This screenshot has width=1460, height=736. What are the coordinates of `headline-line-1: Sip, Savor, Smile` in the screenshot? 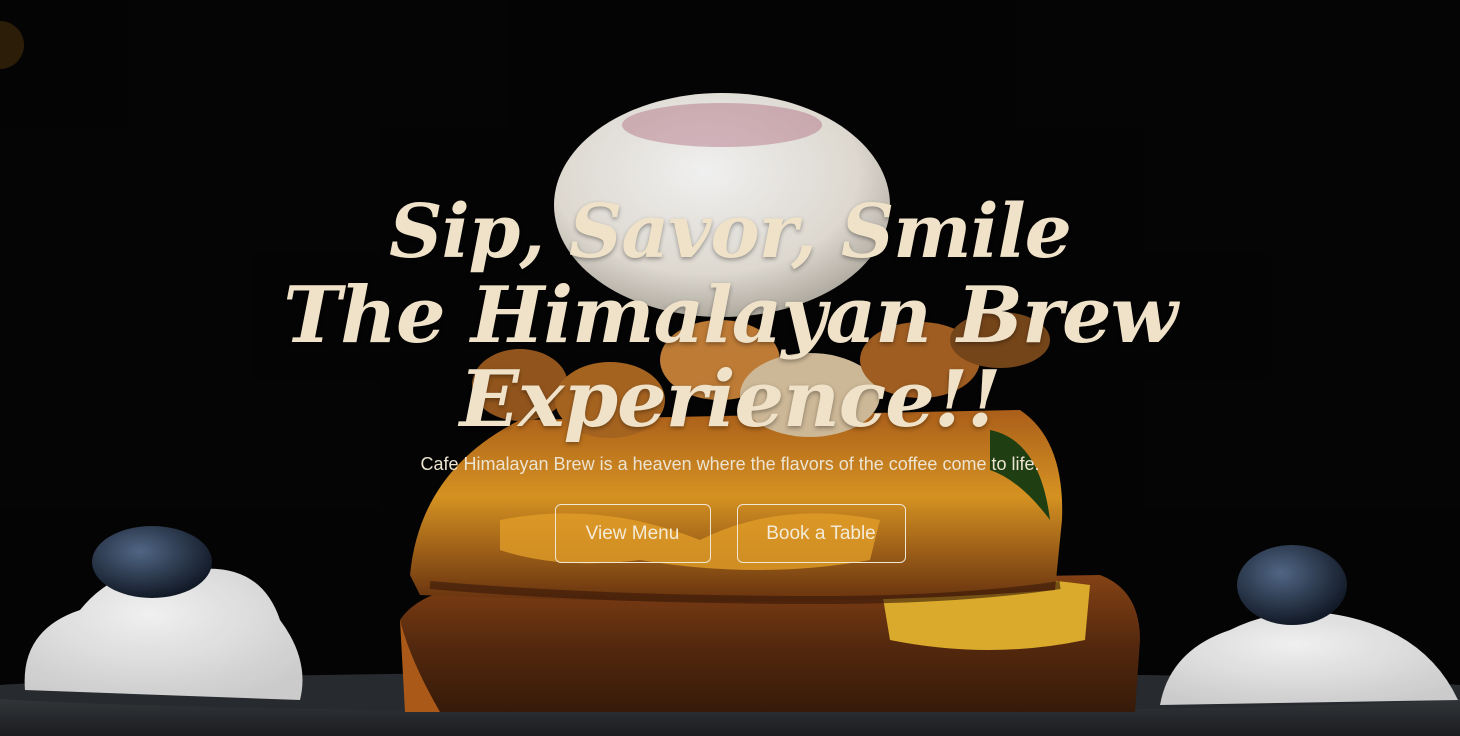 It's located at (730, 232).